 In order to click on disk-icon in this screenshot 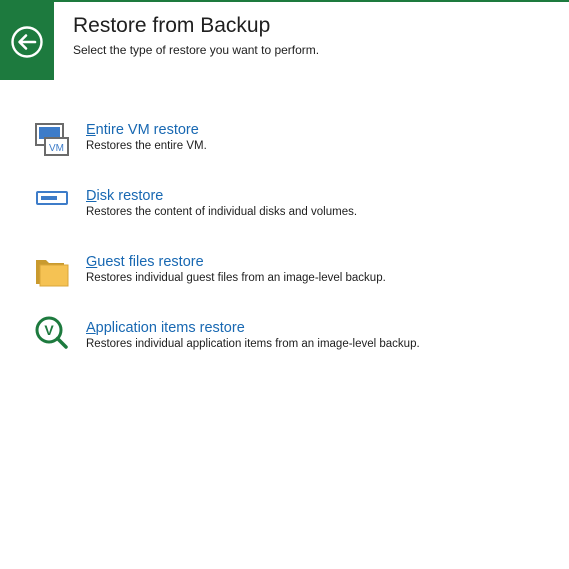, I will do `click(52, 198)`.